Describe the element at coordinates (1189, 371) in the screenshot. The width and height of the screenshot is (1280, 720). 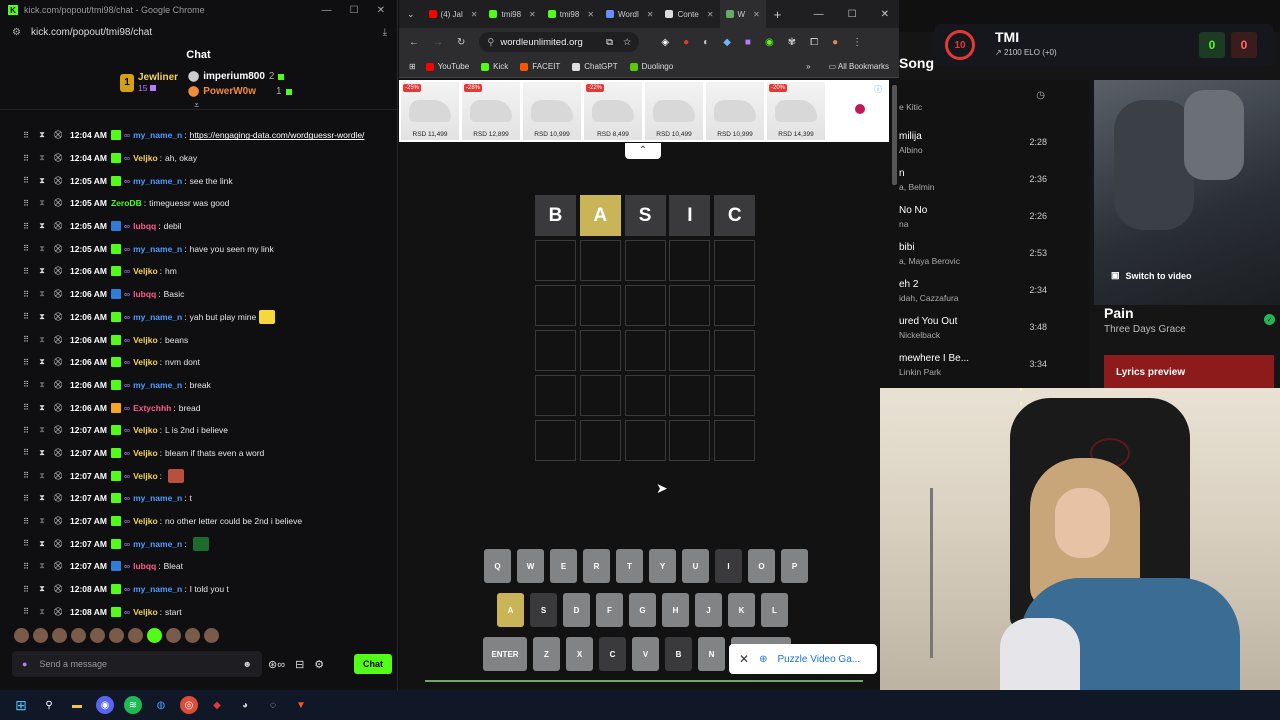
I see `lyrics-preview: Lyrics preview` at that location.